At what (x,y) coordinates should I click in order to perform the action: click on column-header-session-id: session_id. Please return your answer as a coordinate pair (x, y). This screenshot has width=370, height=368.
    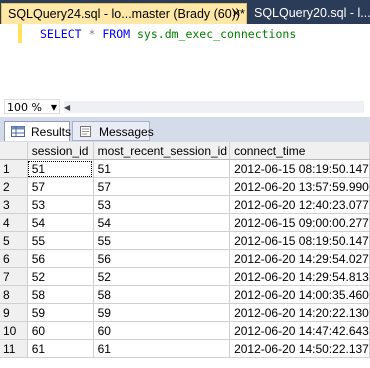
    Looking at the image, I should click on (60, 151).